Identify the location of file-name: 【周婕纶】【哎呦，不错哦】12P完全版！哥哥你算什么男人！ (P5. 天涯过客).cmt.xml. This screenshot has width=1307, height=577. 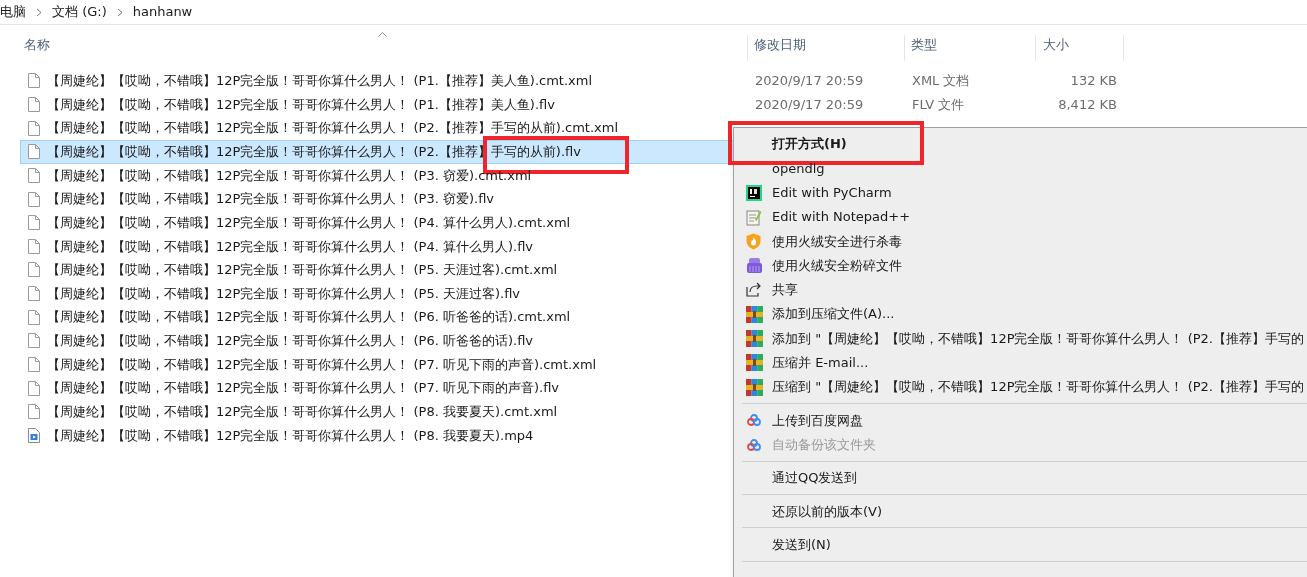
(302, 270).